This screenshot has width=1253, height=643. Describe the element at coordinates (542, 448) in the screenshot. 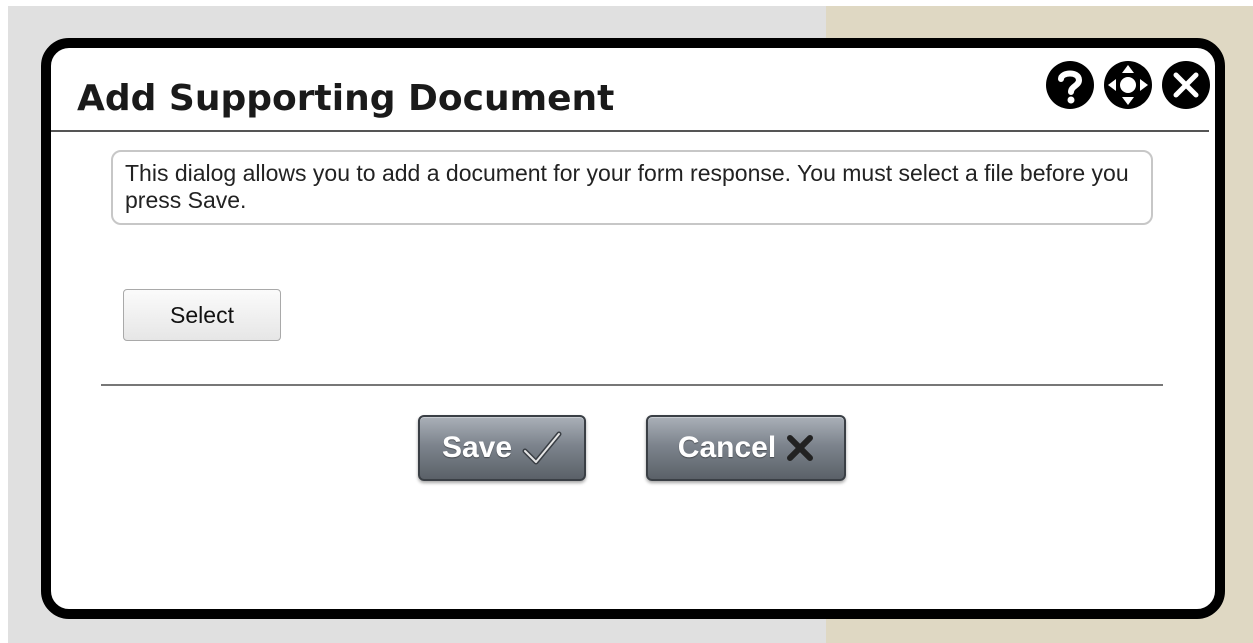

I see `checkmark-icon` at that location.